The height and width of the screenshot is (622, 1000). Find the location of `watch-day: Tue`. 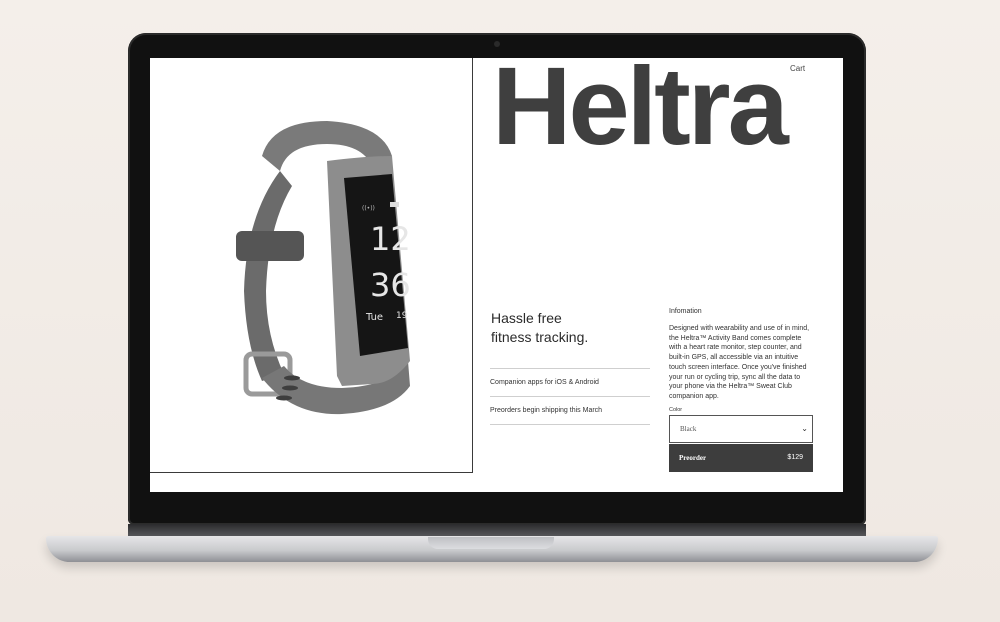

watch-day: Tue is located at coordinates (374, 317).